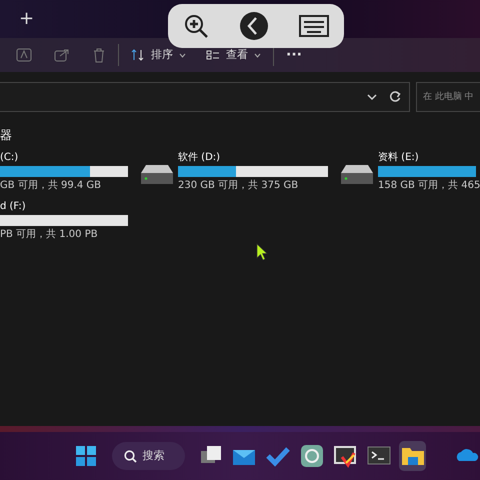 Image resolution: width=480 pixels, height=480 pixels. I want to click on share-icon, so click(62, 55).